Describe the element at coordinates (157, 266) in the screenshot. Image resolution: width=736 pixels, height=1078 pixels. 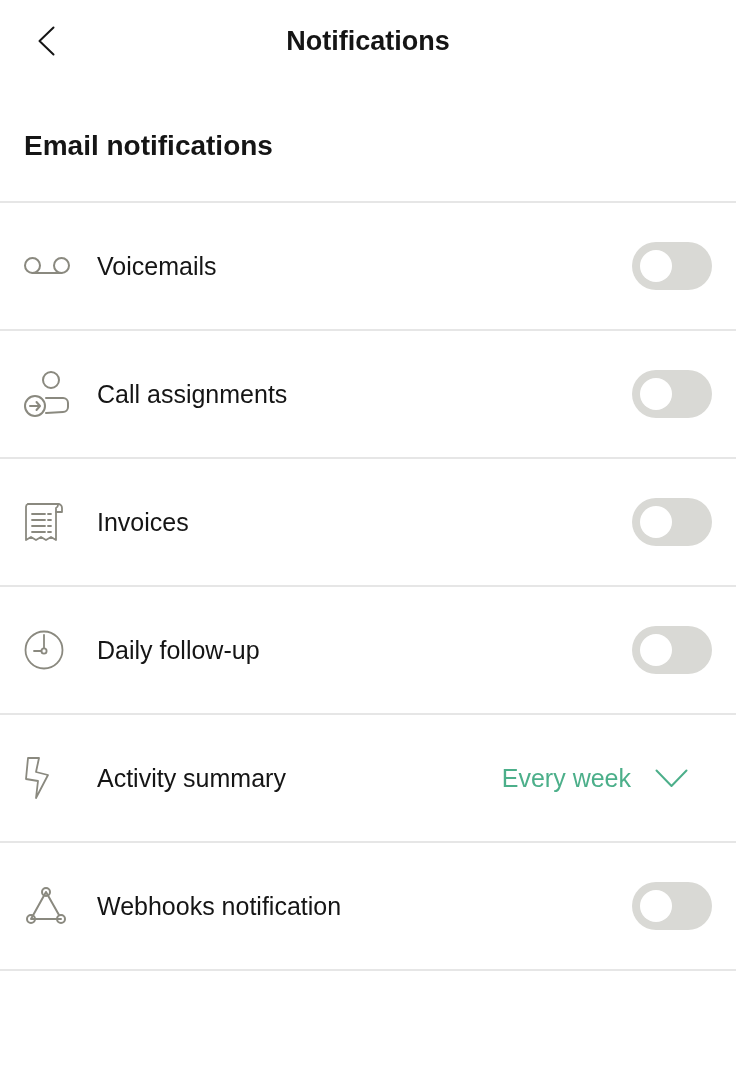
I see `setting-label: Voicemails` at that location.